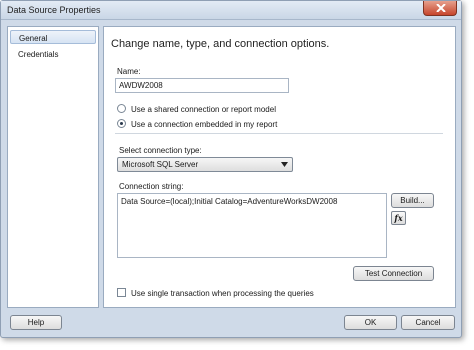 This screenshot has height=350, width=474. Describe the element at coordinates (231, 10) in the screenshot. I see `title-bar: Data Source Properties` at that location.